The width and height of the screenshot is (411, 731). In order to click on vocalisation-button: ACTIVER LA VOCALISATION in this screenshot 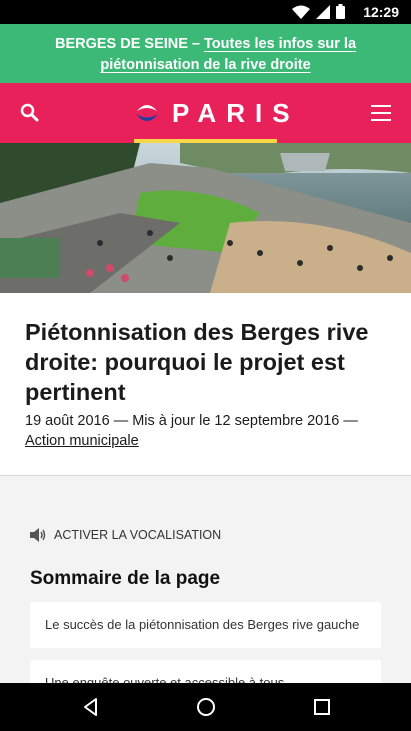, I will do `click(205, 535)`.